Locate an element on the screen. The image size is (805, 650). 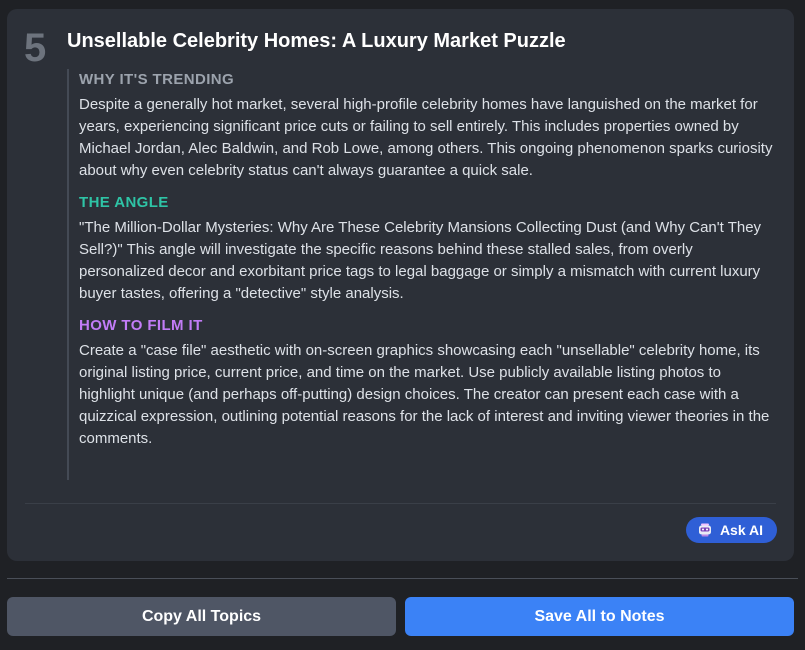
save-all-to-notes-button: Save All to Notes is located at coordinates (599, 616).